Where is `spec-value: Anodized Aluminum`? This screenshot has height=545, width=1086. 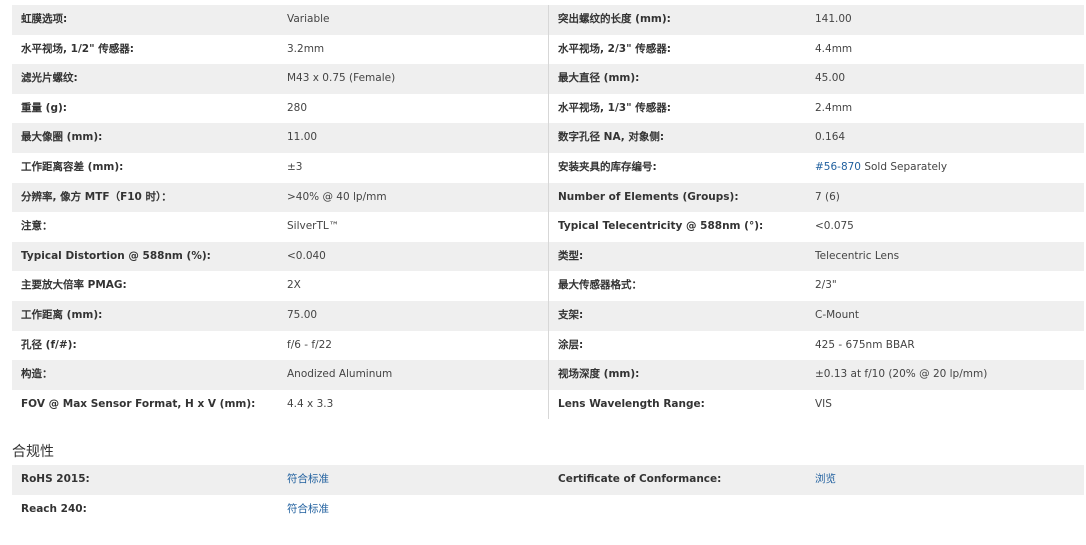
spec-value: Anodized Aluminum is located at coordinates (340, 374).